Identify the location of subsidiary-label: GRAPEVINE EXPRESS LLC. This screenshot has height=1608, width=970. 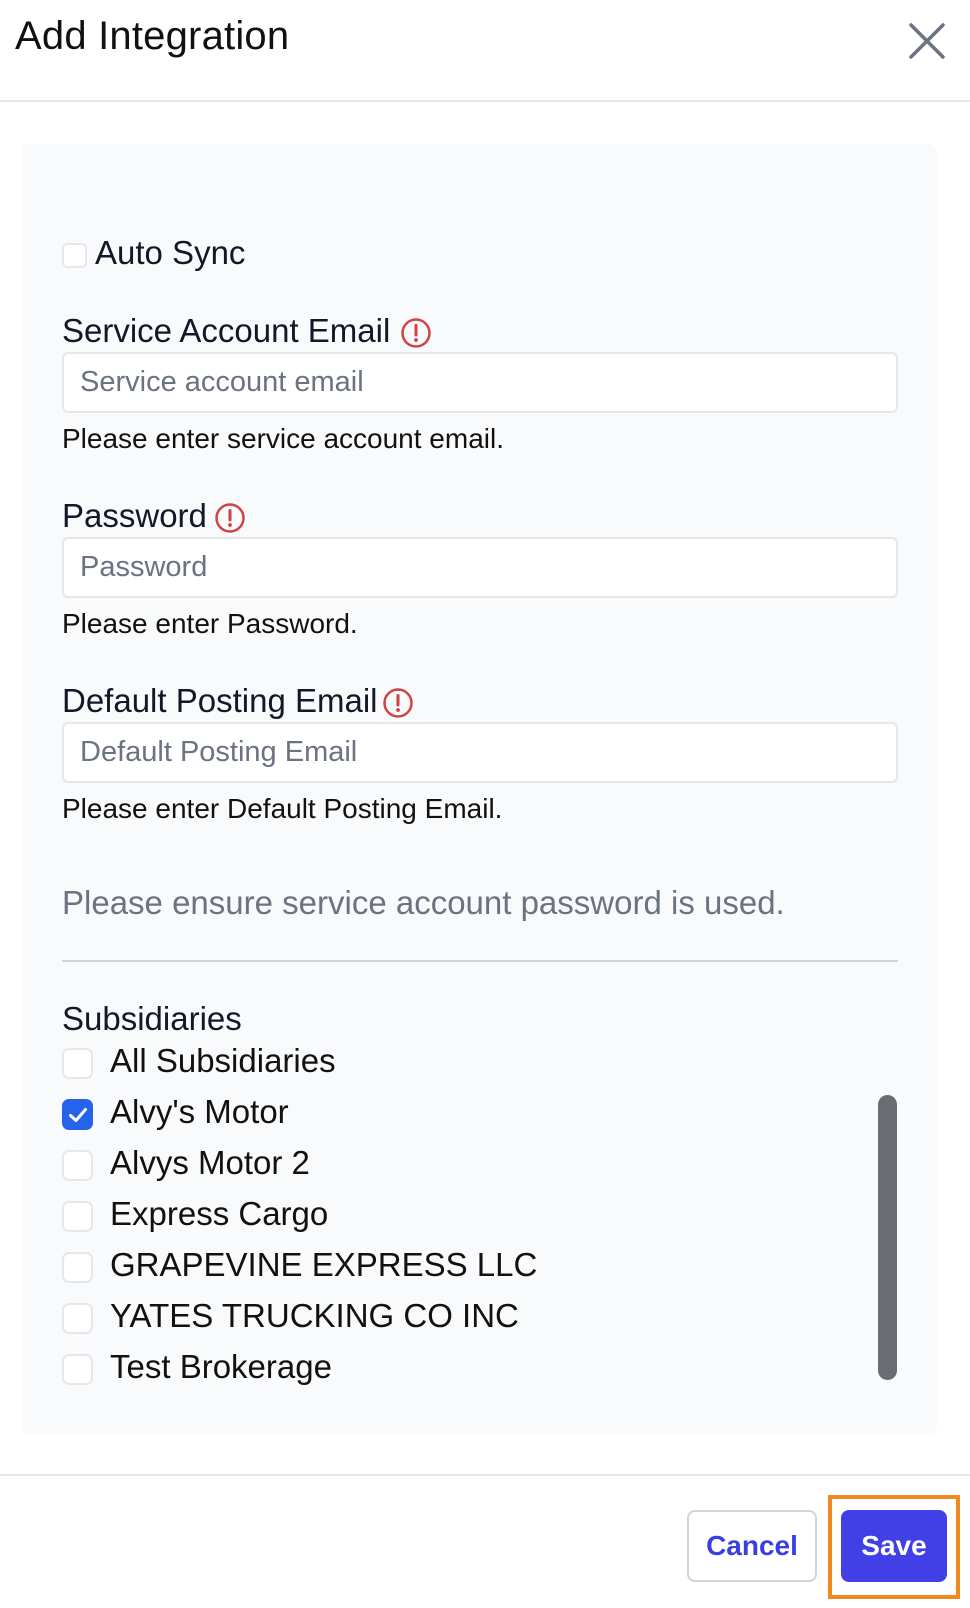
(324, 1264).